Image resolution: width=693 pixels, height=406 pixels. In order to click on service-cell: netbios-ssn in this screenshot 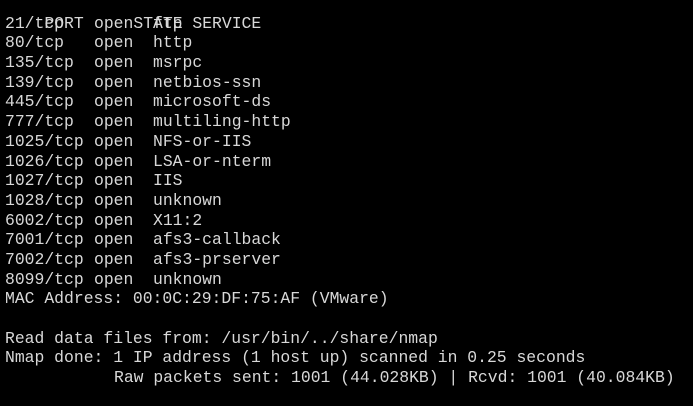, I will do `click(207, 82)`.